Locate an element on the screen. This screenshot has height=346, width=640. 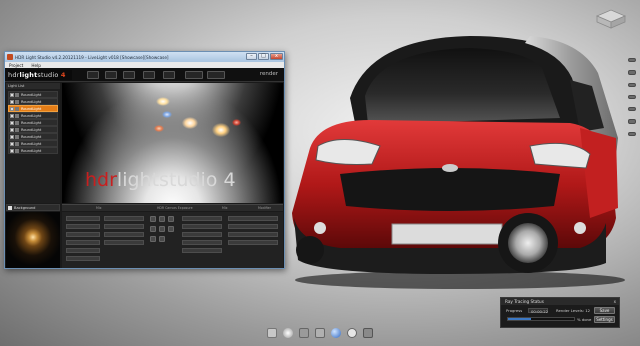
close-icon: x is located at coordinates (615, 301).